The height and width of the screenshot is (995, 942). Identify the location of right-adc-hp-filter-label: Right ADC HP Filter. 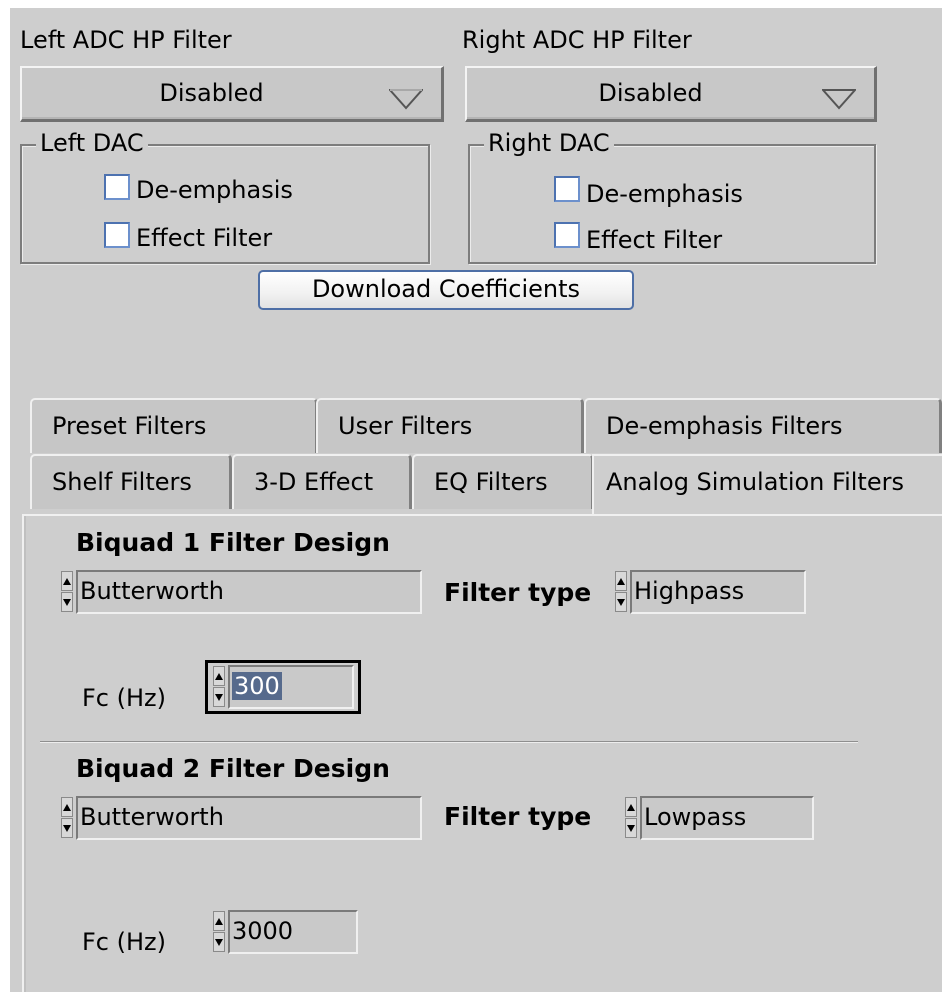
(577, 40).